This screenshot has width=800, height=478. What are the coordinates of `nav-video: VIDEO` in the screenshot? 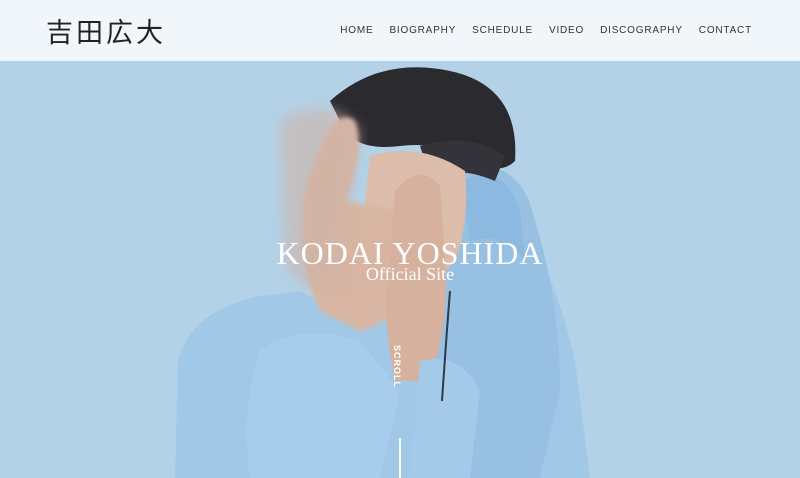 It's located at (566, 30).